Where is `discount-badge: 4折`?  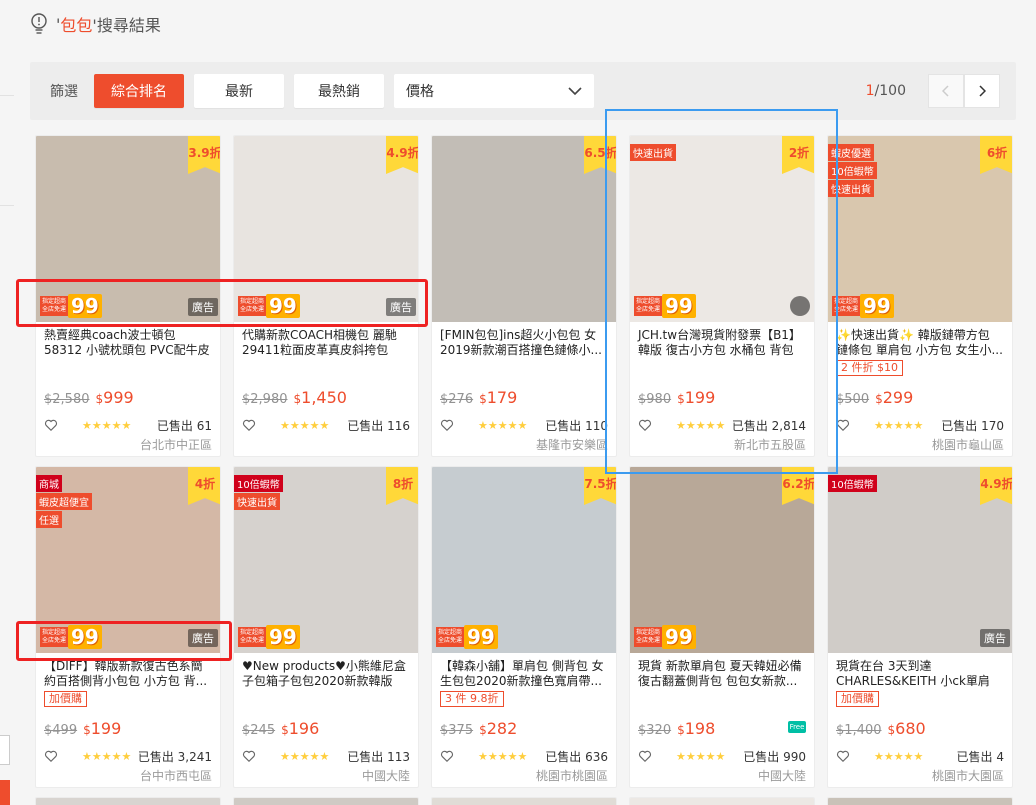 discount-badge: 4折 is located at coordinates (204, 486).